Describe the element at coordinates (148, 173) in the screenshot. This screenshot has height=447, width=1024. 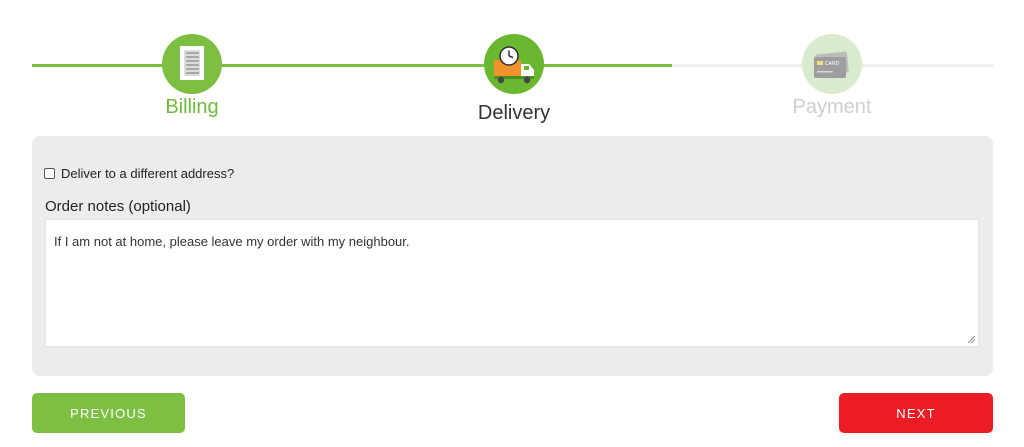
I see `different-address-label: Deliver to a different address?` at that location.